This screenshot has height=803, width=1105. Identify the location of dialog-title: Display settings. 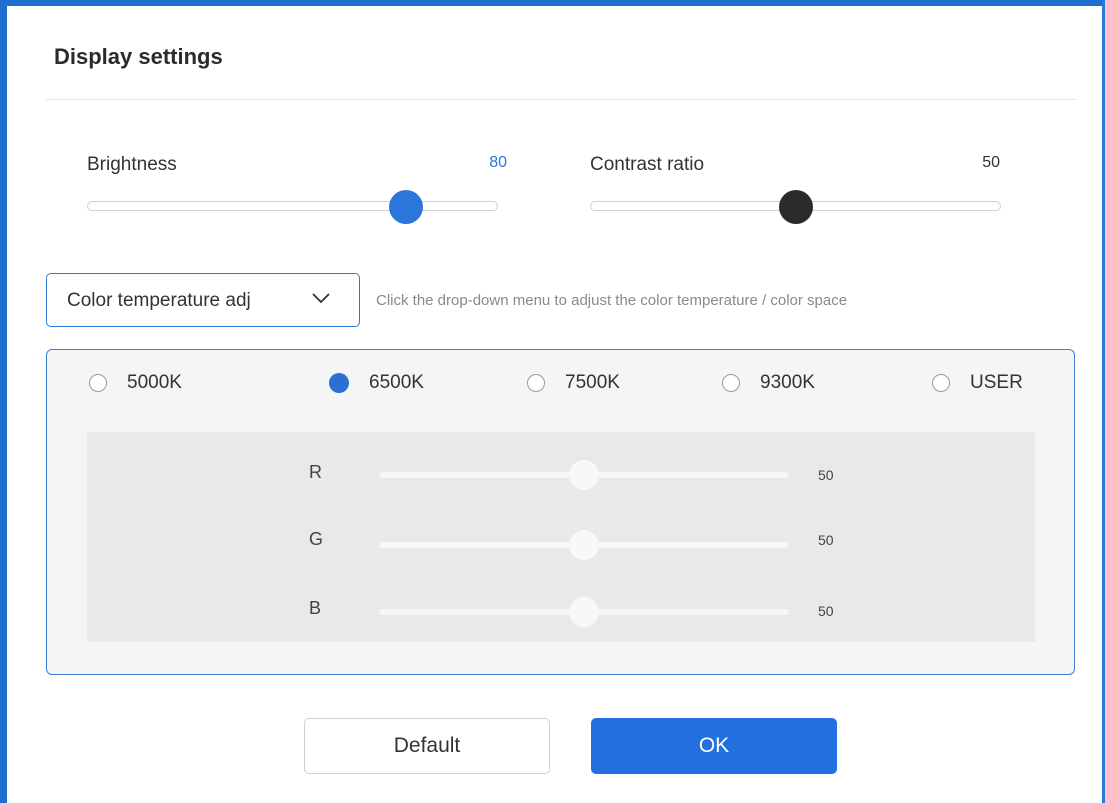
(138, 56).